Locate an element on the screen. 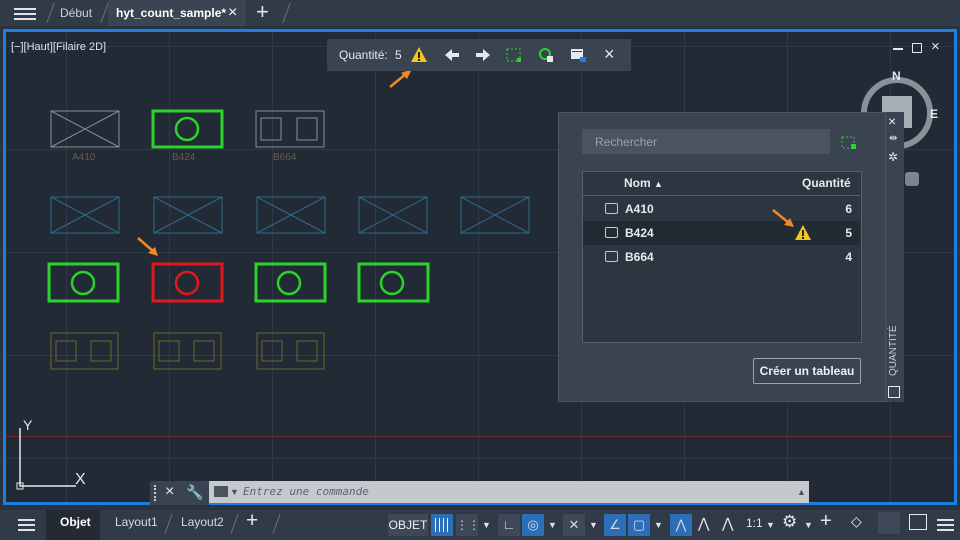 Image resolution: width=960 pixels, height=540 pixels. tab-layout1: Layout1 is located at coordinates (136, 522).